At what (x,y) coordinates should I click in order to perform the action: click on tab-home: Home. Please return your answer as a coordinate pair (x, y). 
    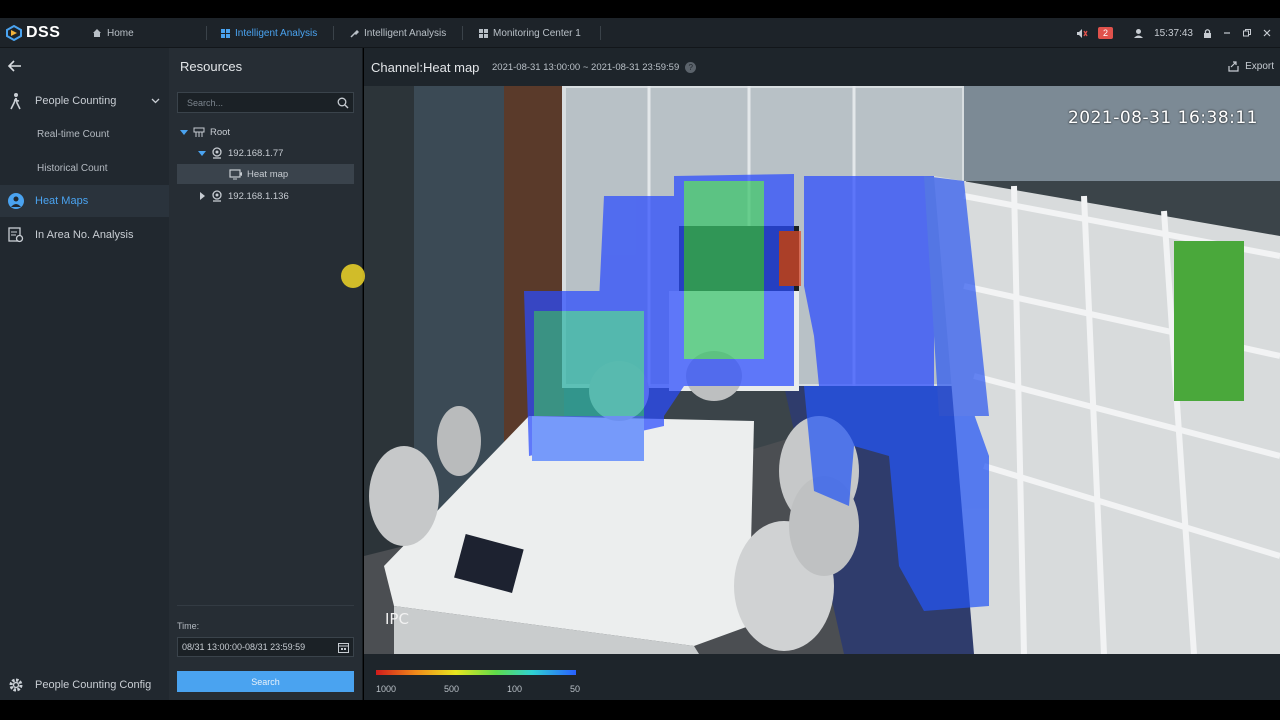
    Looking at the image, I should click on (113, 33).